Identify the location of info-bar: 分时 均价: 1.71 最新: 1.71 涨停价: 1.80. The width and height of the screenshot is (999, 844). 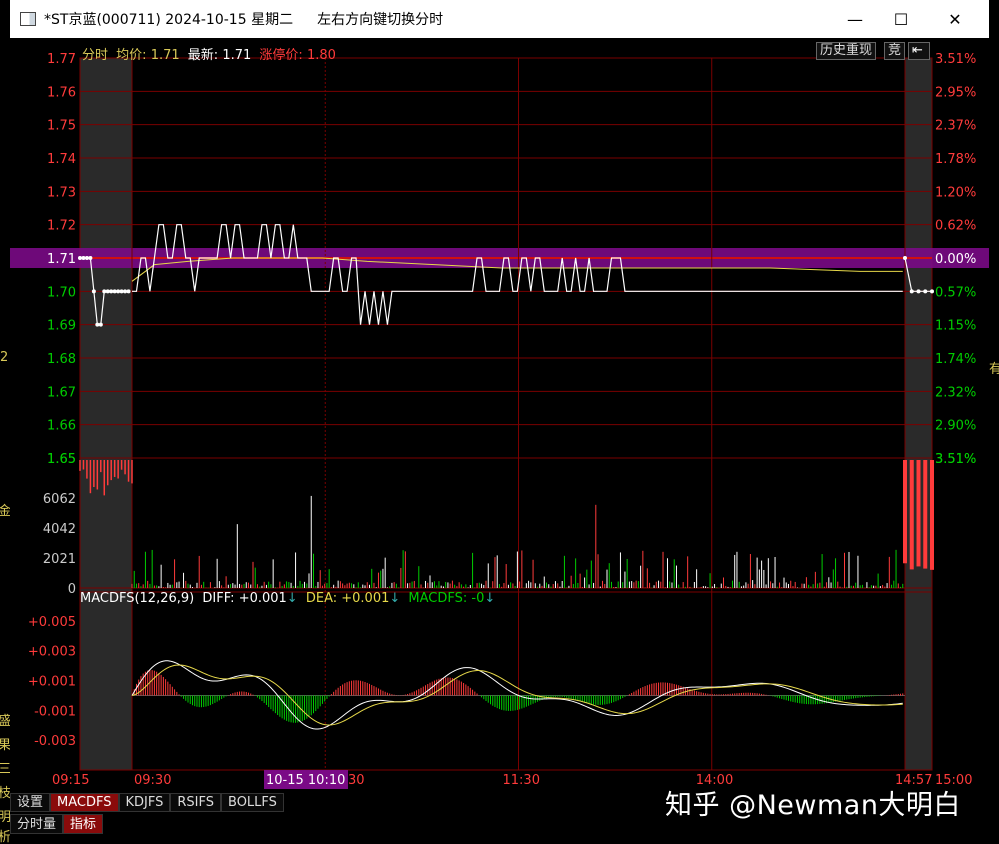
(209, 53).